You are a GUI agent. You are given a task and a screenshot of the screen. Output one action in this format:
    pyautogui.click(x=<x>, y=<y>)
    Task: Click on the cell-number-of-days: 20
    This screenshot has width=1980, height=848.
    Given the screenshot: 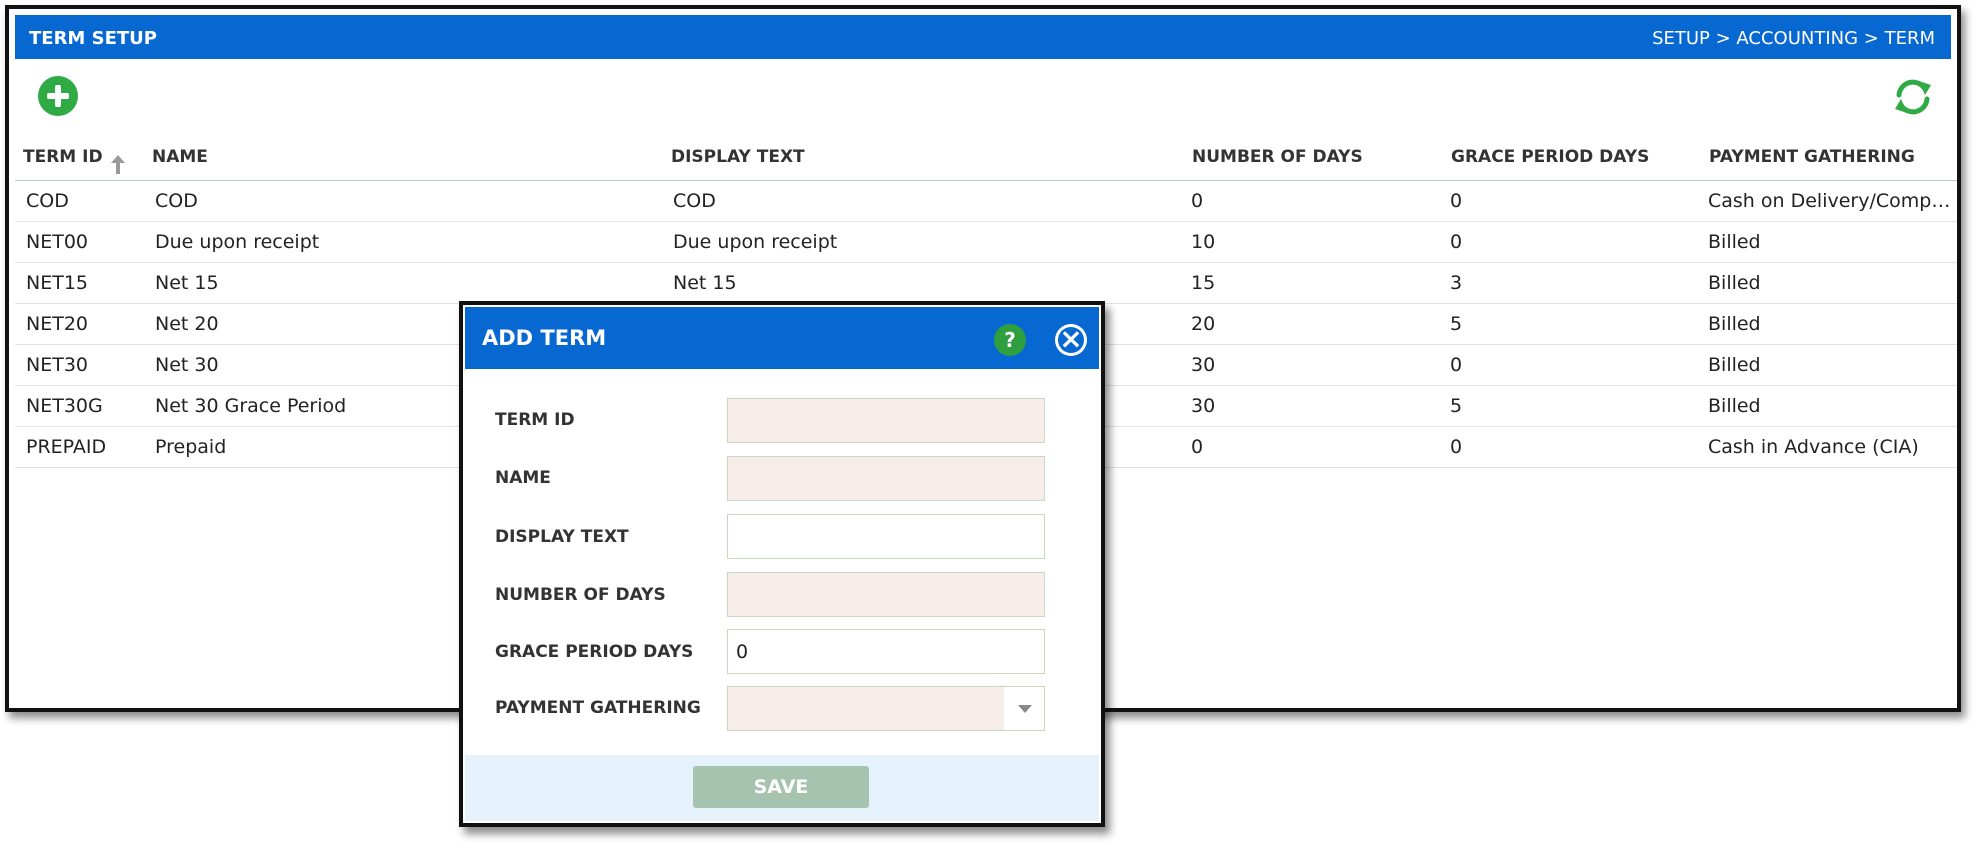 What is the action you would take?
    pyautogui.click(x=1203, y=324)
    